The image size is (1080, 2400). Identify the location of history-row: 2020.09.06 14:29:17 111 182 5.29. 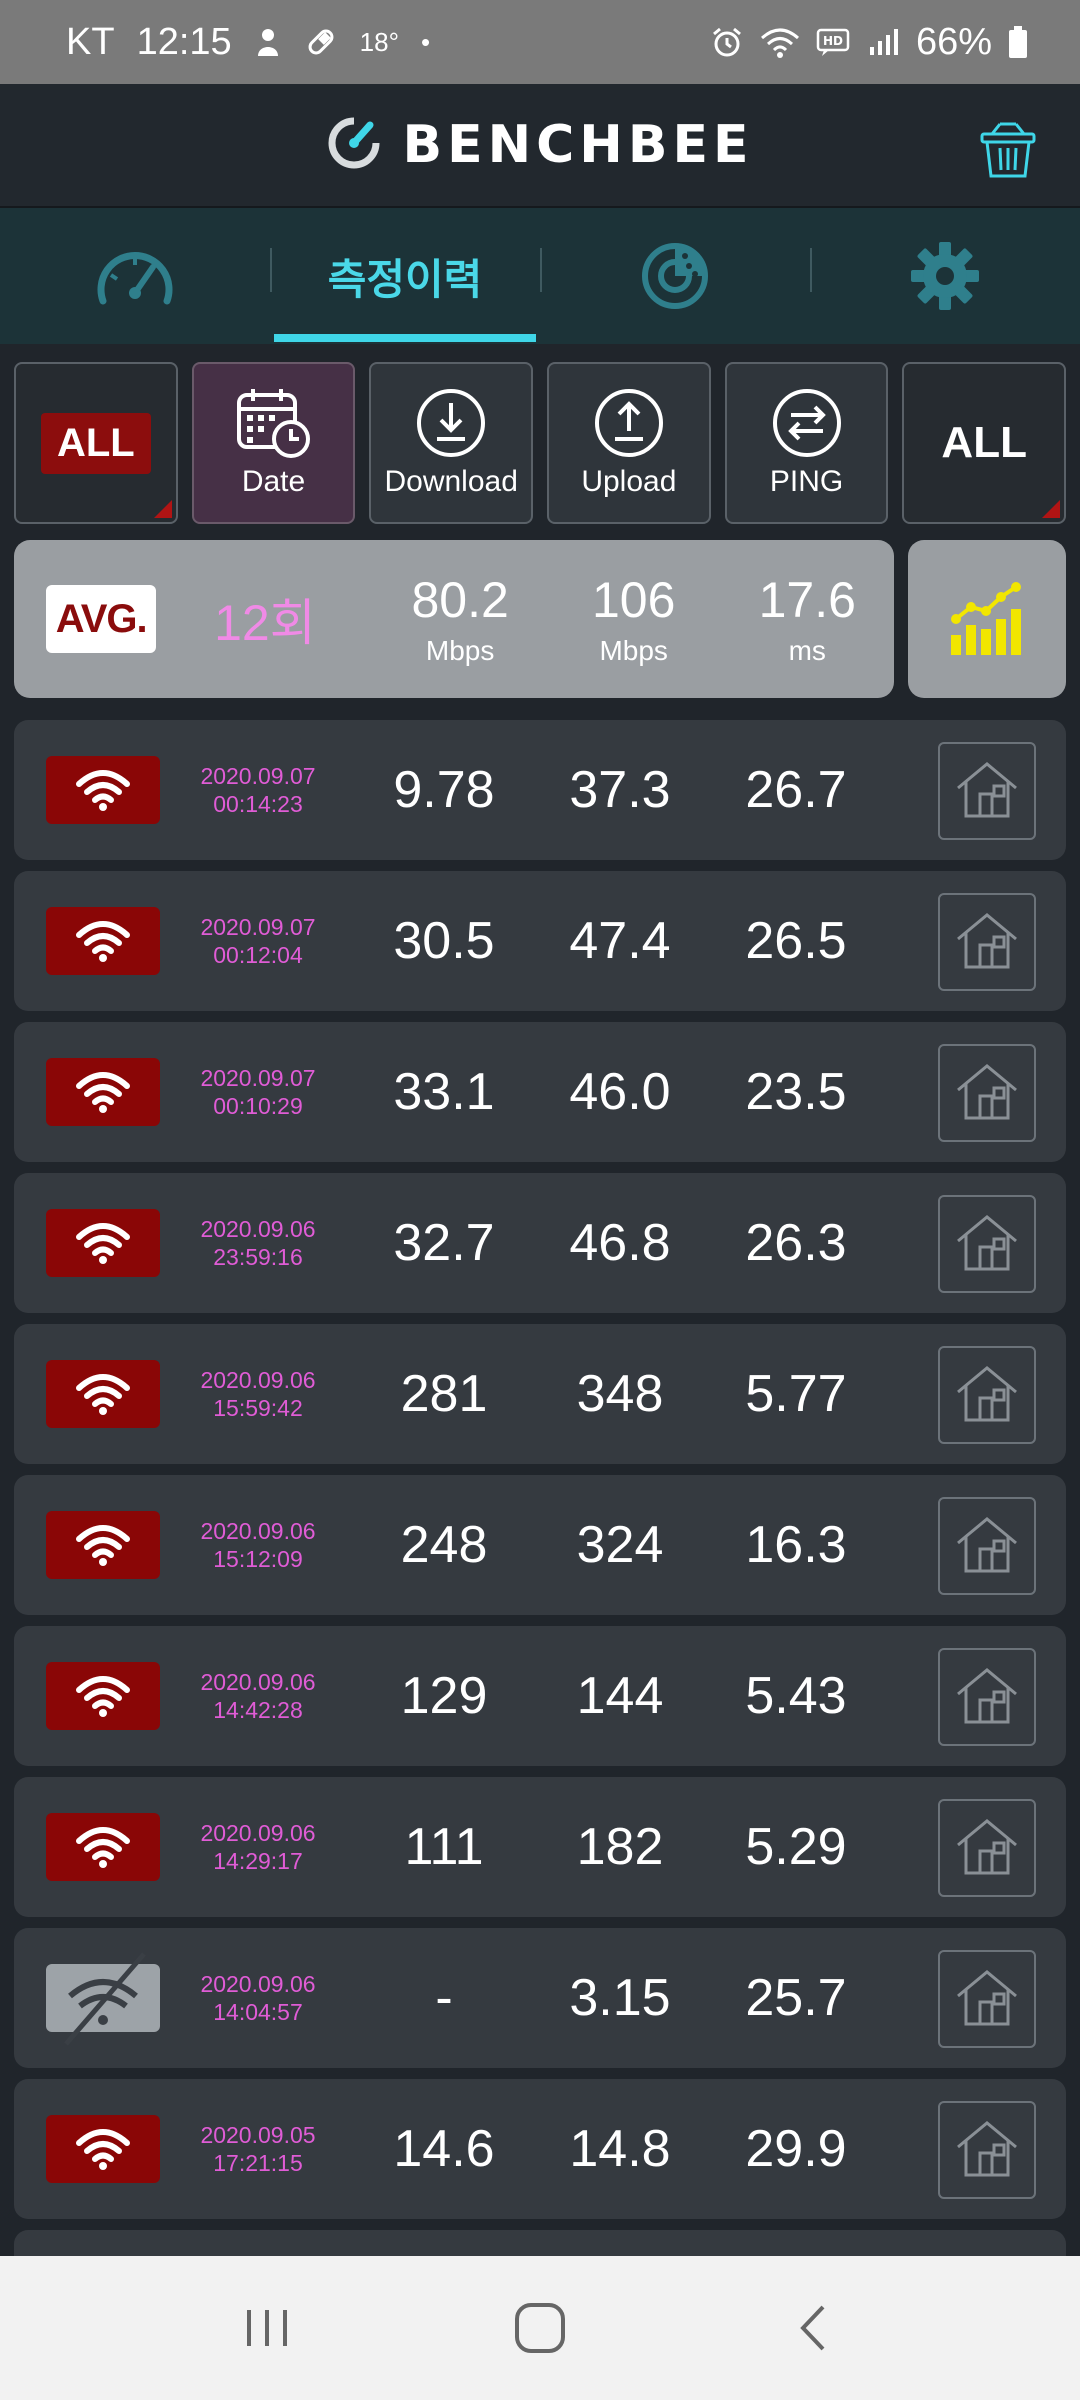
(540, 1847).